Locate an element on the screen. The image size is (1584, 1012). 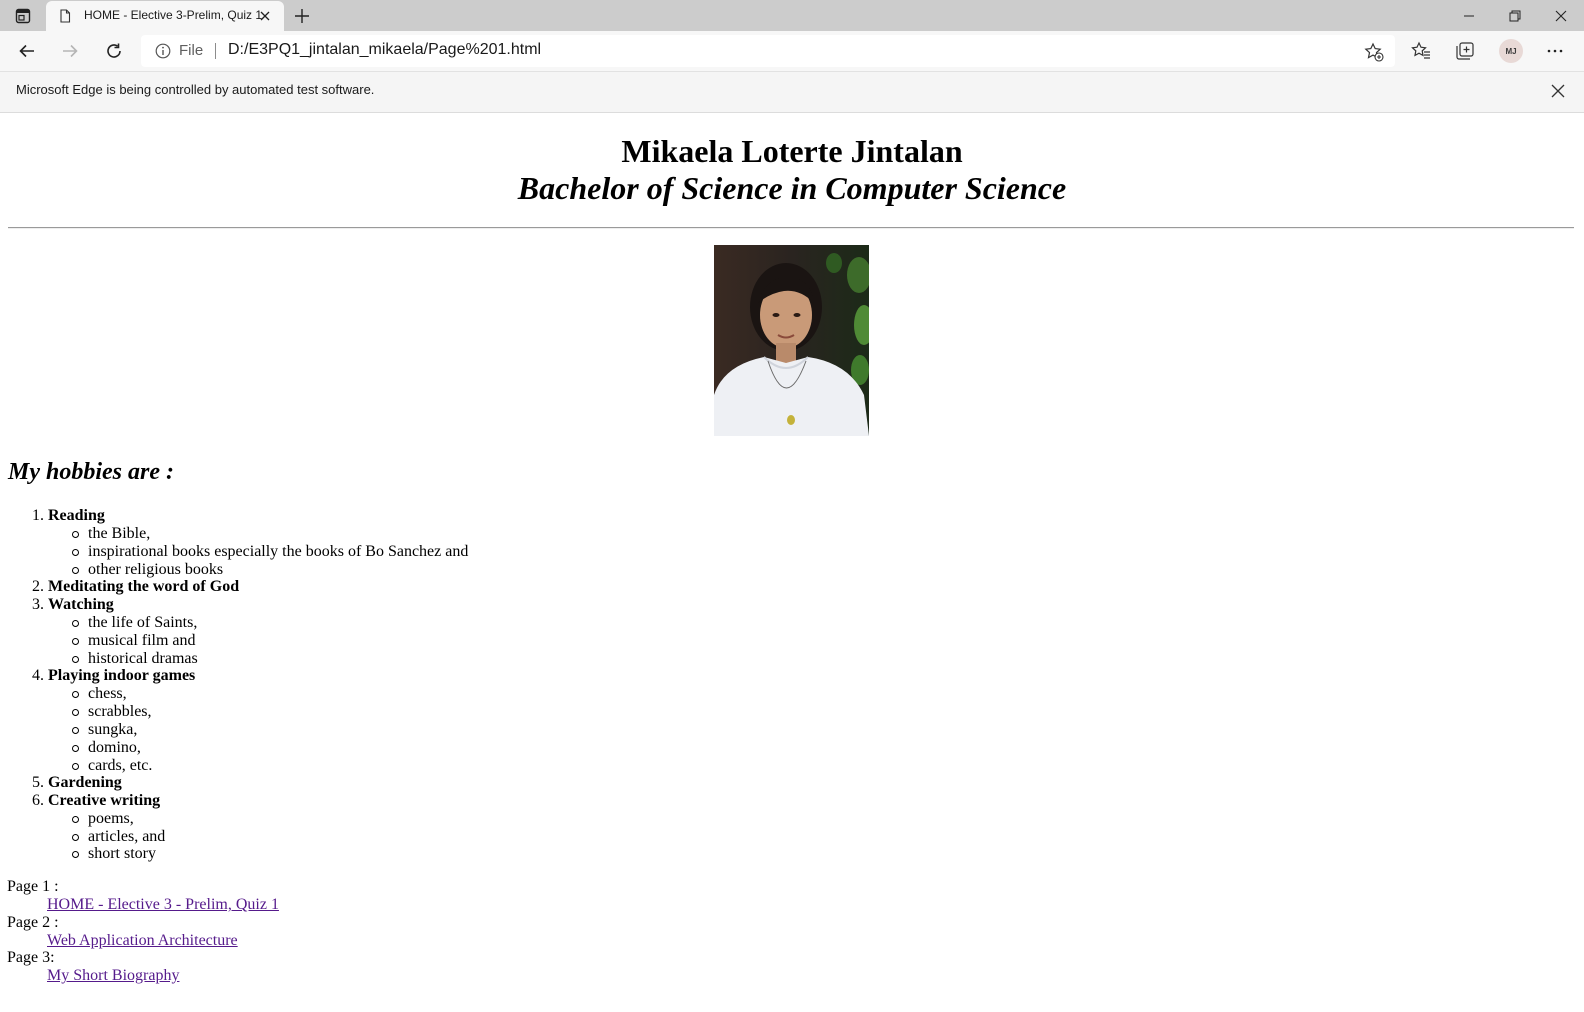
minimize-icon is located at coordinates (1469, 15).